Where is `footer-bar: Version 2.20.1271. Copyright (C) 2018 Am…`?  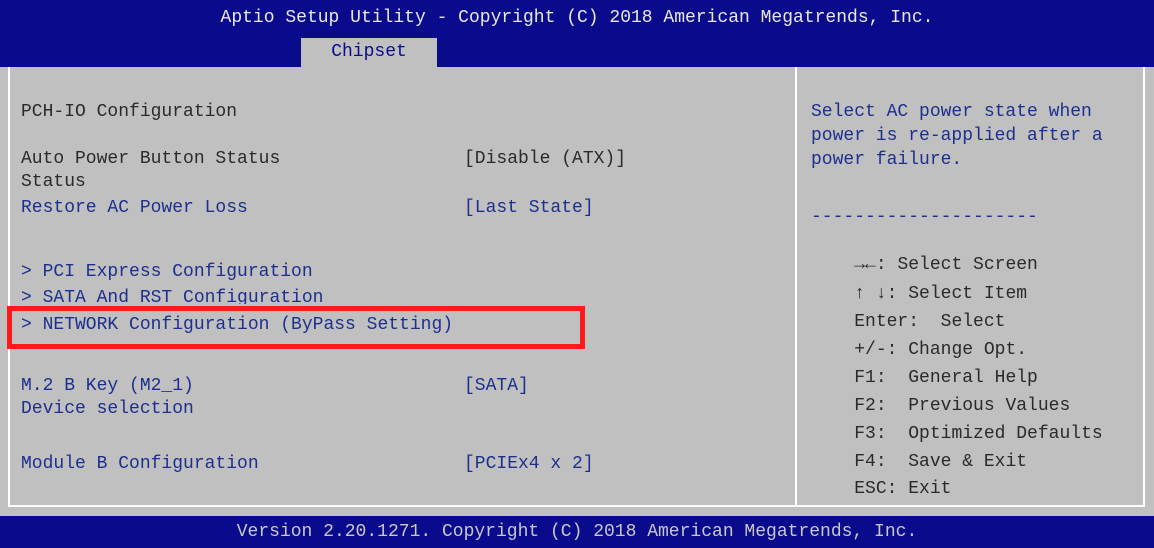
footer-bar: Version 2.20.1271. Copyright (C) 2018 Am… is located at coordinates (577, 532).